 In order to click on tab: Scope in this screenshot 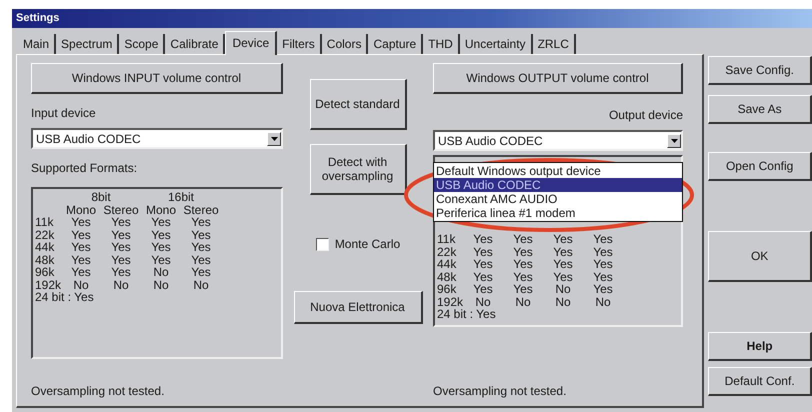, I will do `click(142, 44)`.